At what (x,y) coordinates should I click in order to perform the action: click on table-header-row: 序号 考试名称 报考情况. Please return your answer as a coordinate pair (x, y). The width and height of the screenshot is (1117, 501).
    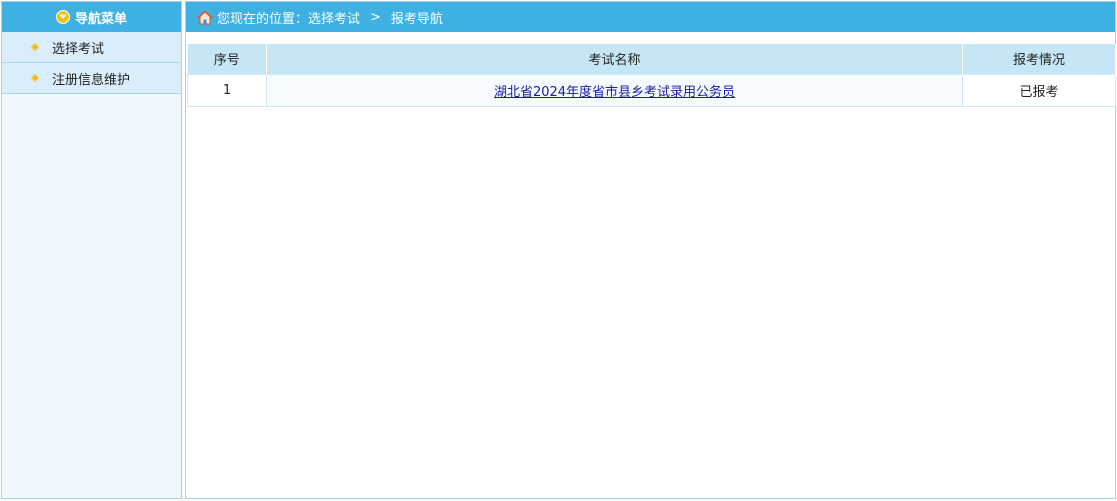
    Looking at the image, I should click on (651, 59).